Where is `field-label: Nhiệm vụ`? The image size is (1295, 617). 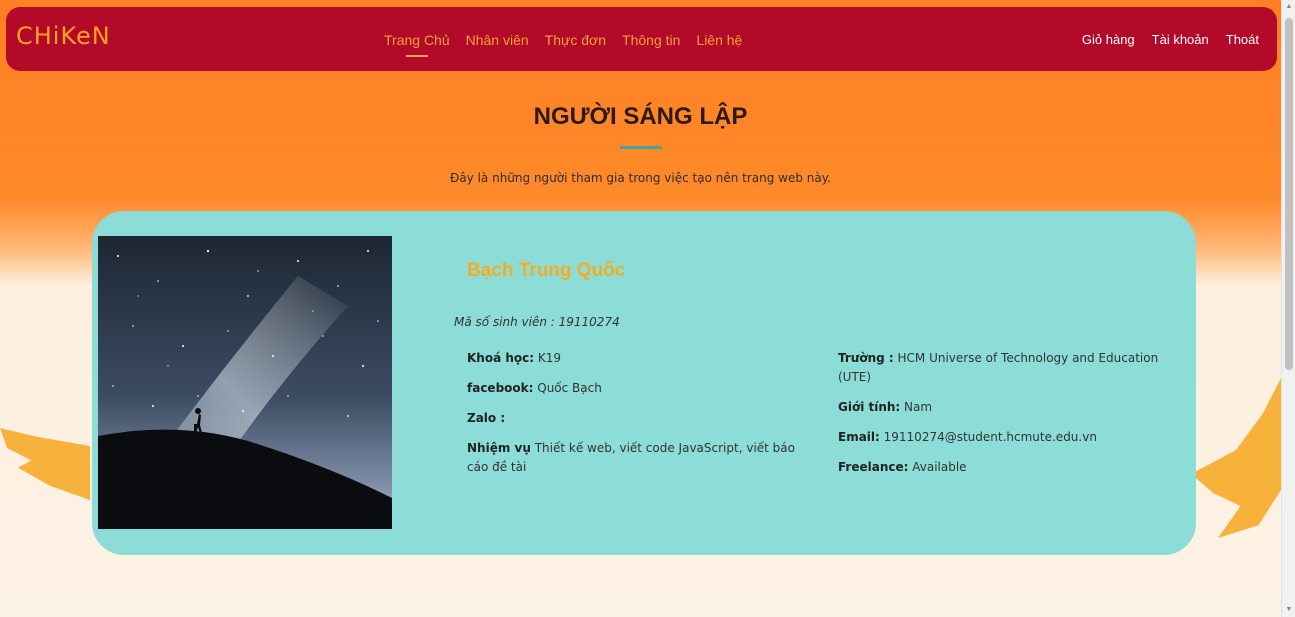 field-label: Nhiệm vụ is located at coordinates (499, 448).